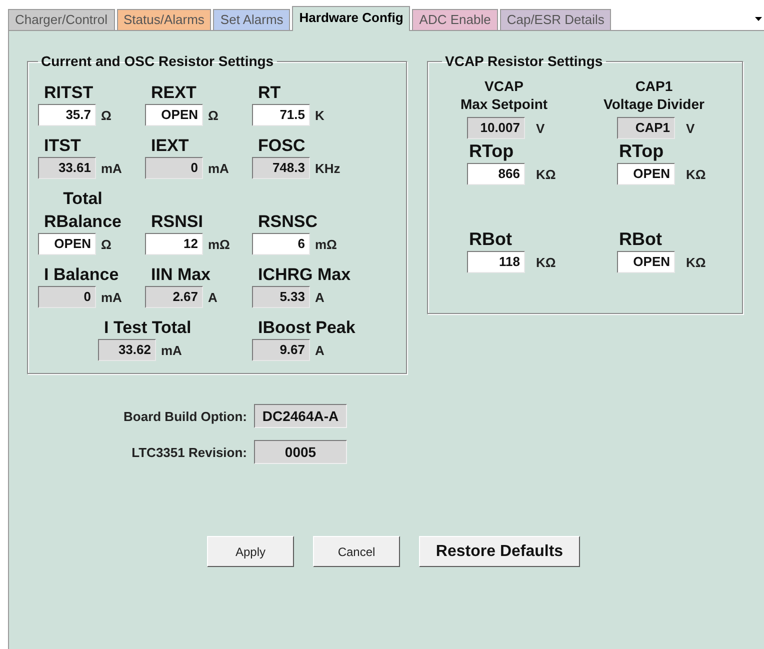 This screenshot has height=649, width=764. I want to click on group-title: Current and OSC Resistor Settings, so click(157, 61).